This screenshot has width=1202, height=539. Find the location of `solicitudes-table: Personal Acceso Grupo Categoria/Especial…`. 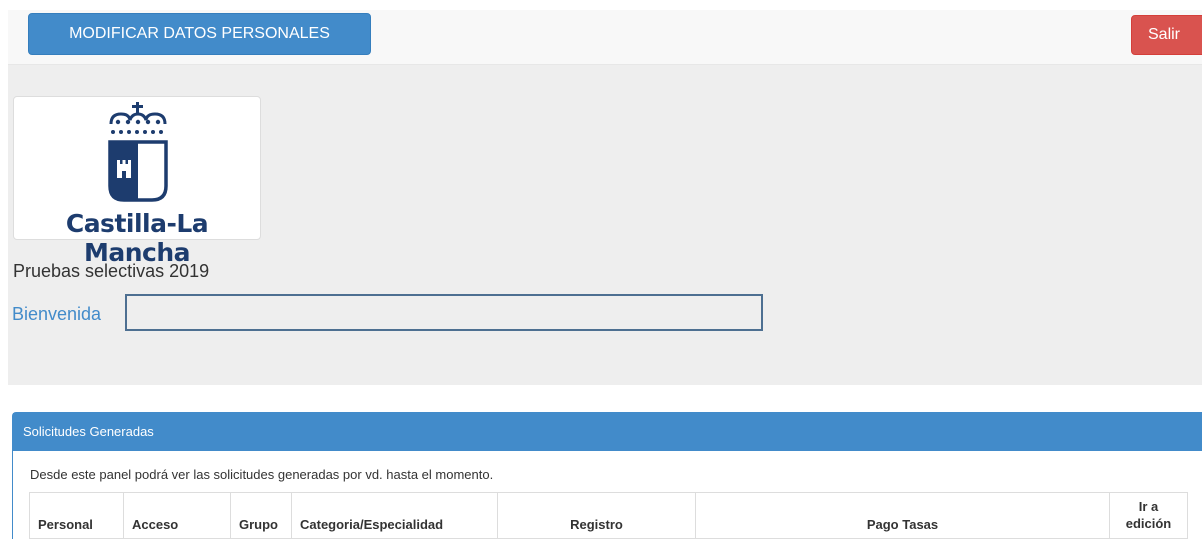

solicitudes-table: Personal Acceso Grupo Categoria/Especial… is located at coordinates (608, 515).